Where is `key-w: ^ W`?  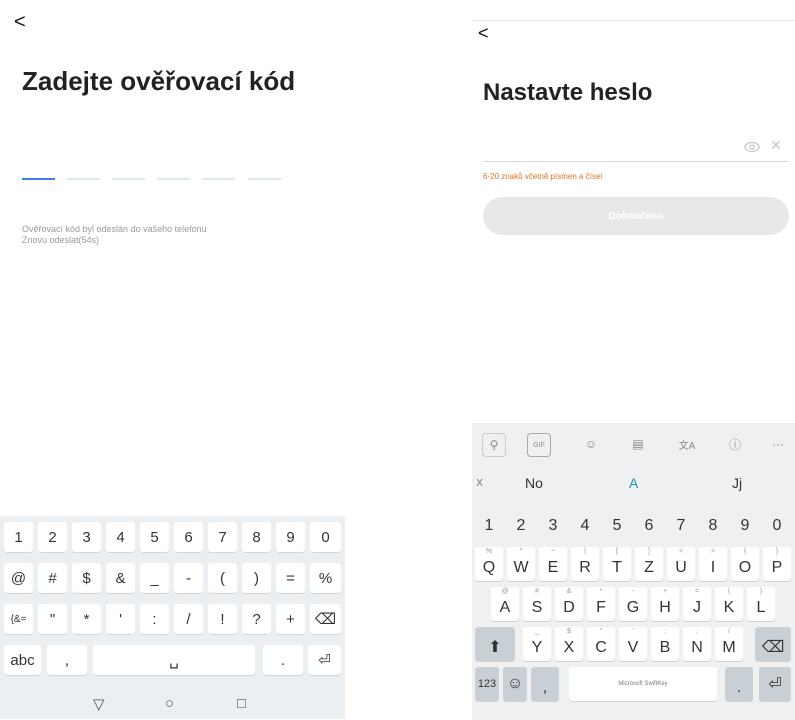 key-w: ^ W is located at coordinates (521, 564).